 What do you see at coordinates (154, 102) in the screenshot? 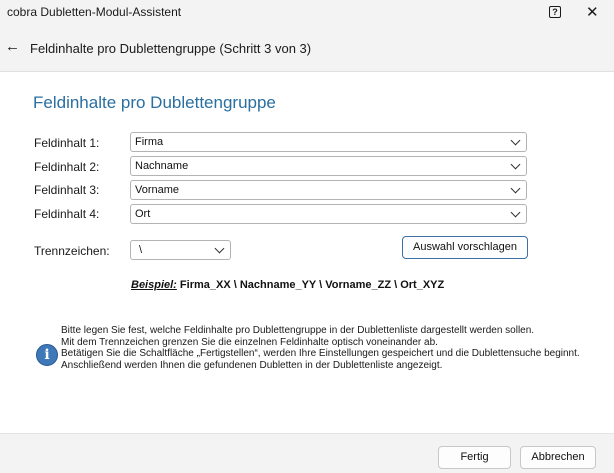
I see `page-title: Feldinhalte pro Dublettengruppe` at bounding box center [154, 102].